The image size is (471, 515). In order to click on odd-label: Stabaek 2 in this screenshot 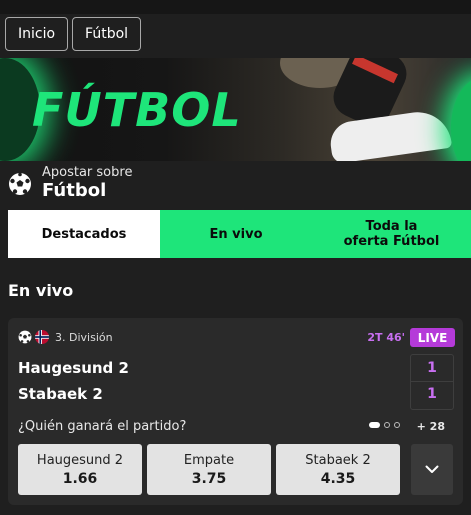, I will do `click(338, 460)`.